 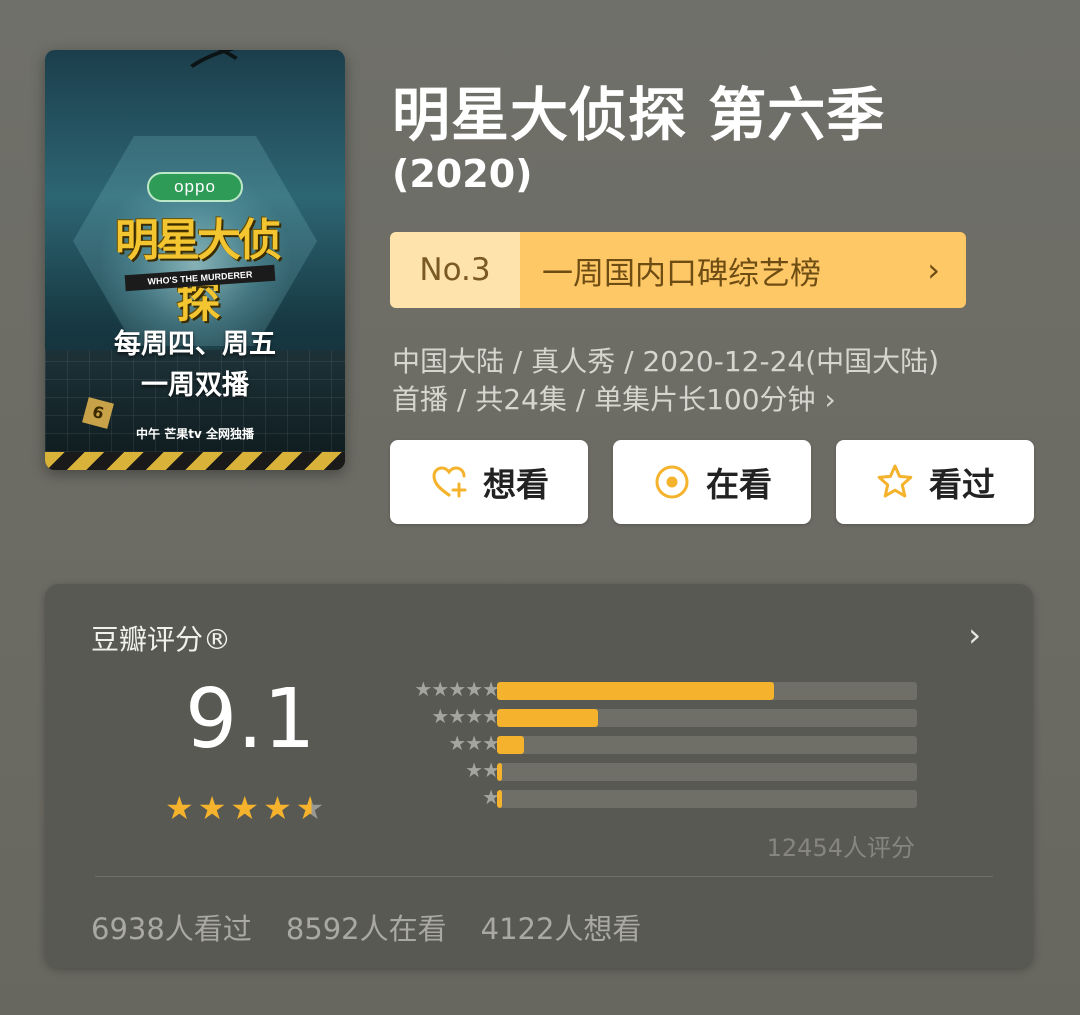 What do you see at coordinates (457, 689) in the screenshot?
I see `distribution-stars-5: ★★★★★` at bounding box center [457, 689].